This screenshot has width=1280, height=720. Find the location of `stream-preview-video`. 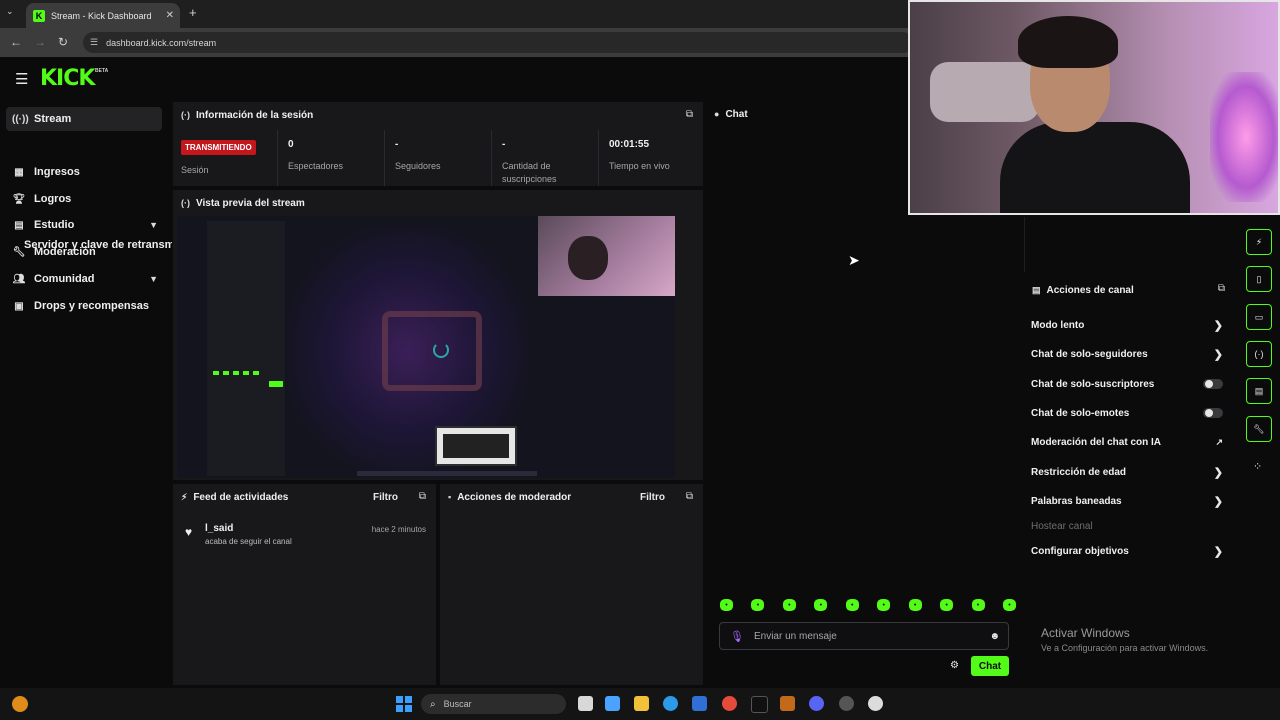

stream-preview-video is located at coordinates (426, 347).